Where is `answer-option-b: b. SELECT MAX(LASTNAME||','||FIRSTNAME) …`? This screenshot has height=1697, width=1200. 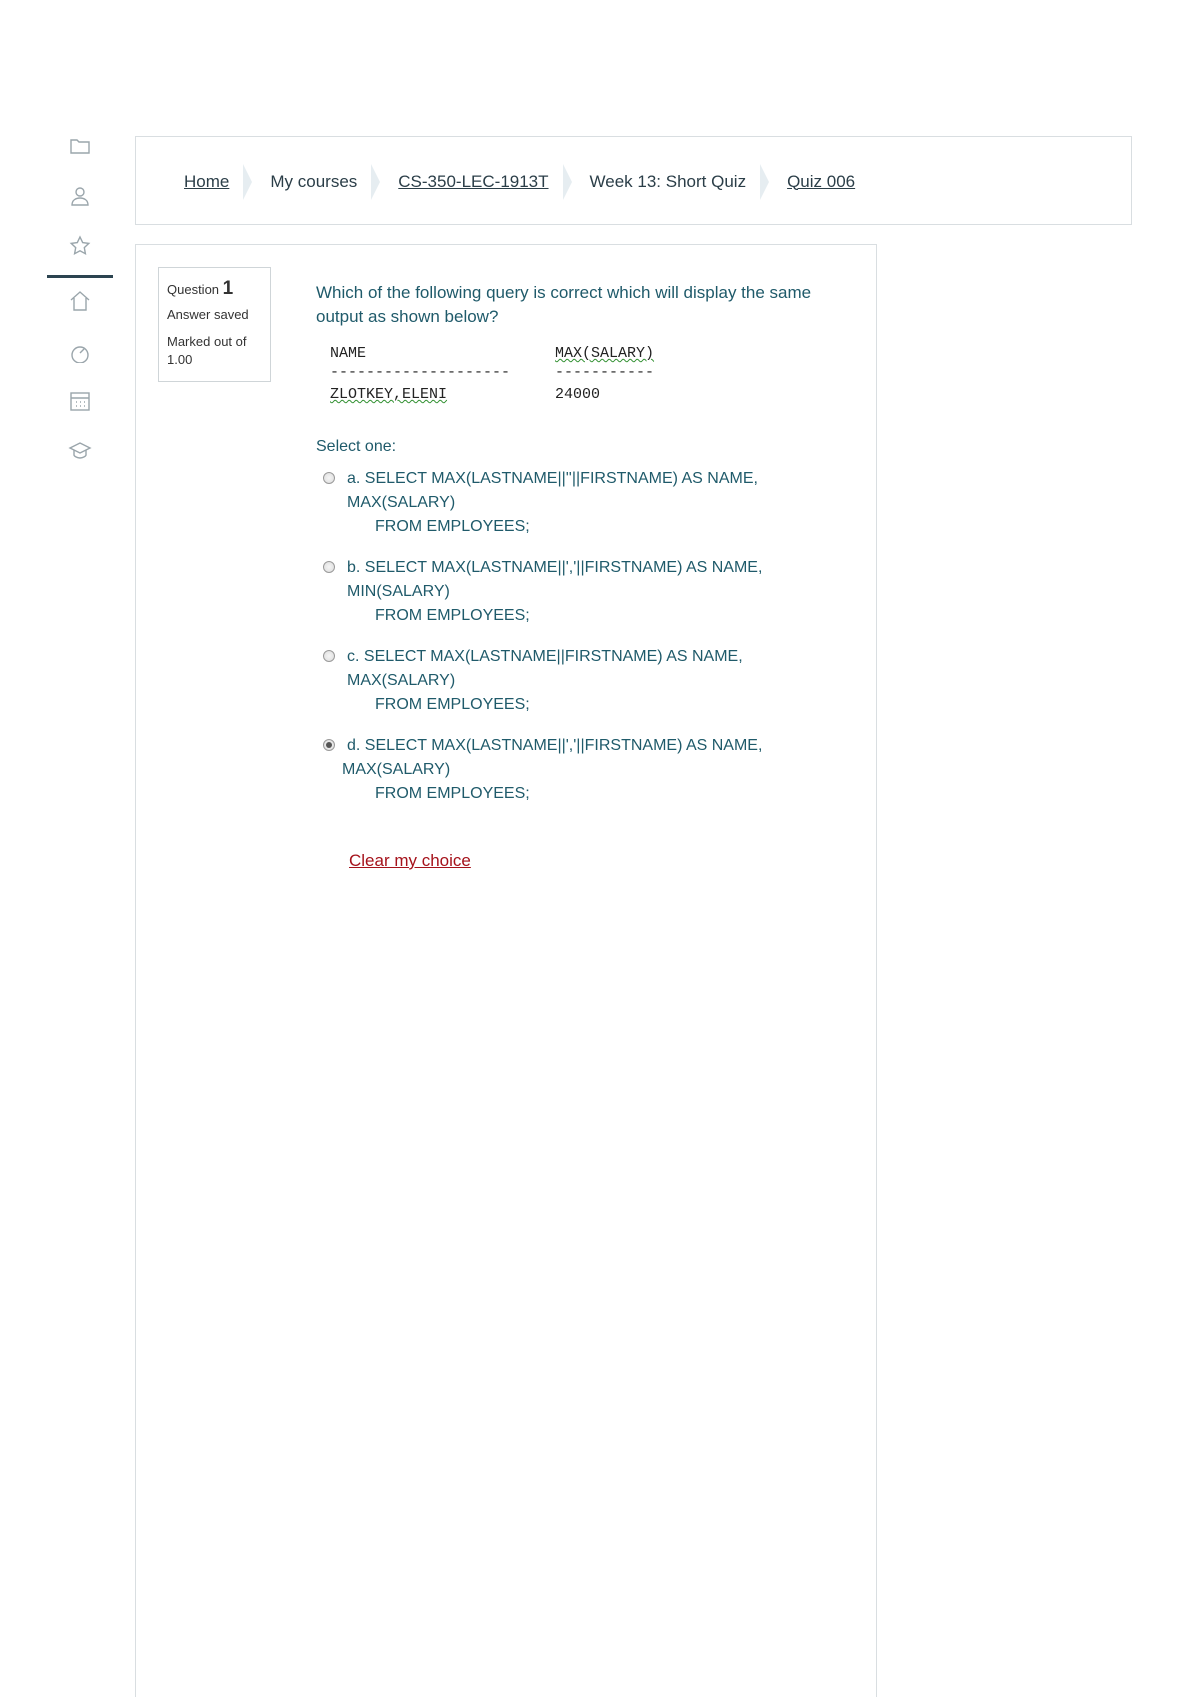
answer-option-b: b. SELECT MAX(LASTNAME||','||FIRSTNAME) … is located at coordinates (583, 592).